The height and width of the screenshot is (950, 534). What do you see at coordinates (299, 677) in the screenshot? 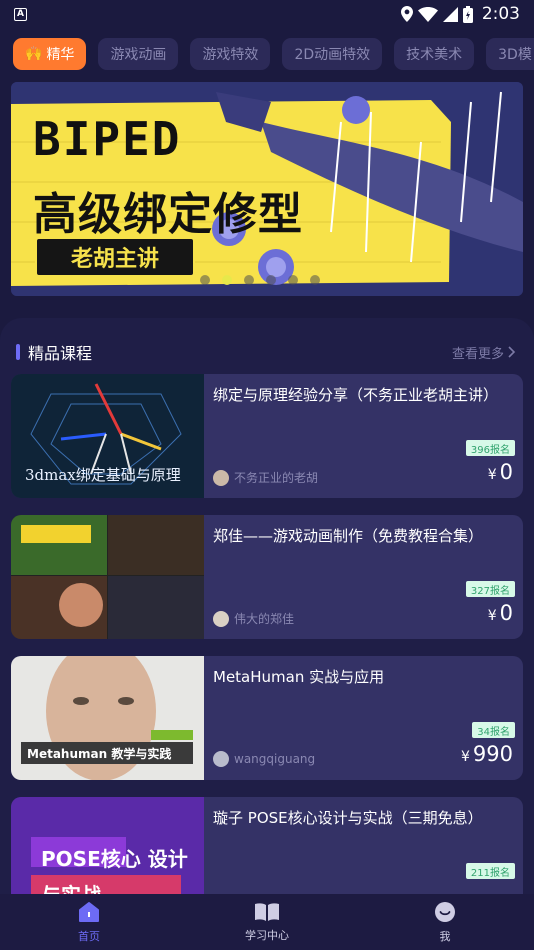
I see `course-title: MetaHuman 实战与应用` at bounding box center [299, 677].